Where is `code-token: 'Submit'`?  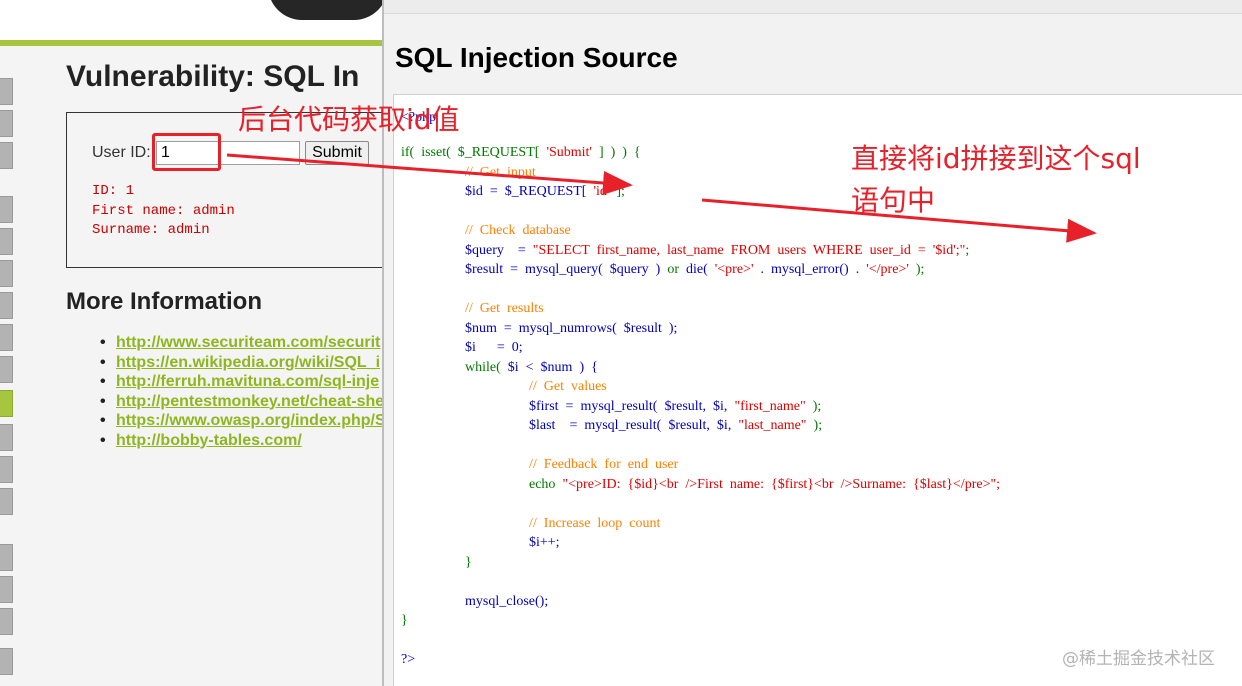
code-token: 'Submit' is located at coordinates (569, 152).